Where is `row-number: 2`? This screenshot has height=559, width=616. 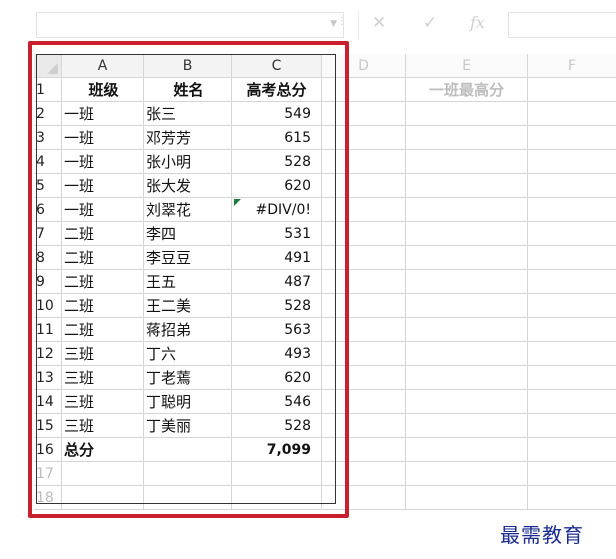
row-number: 2 is located at coordinates (48, 114).